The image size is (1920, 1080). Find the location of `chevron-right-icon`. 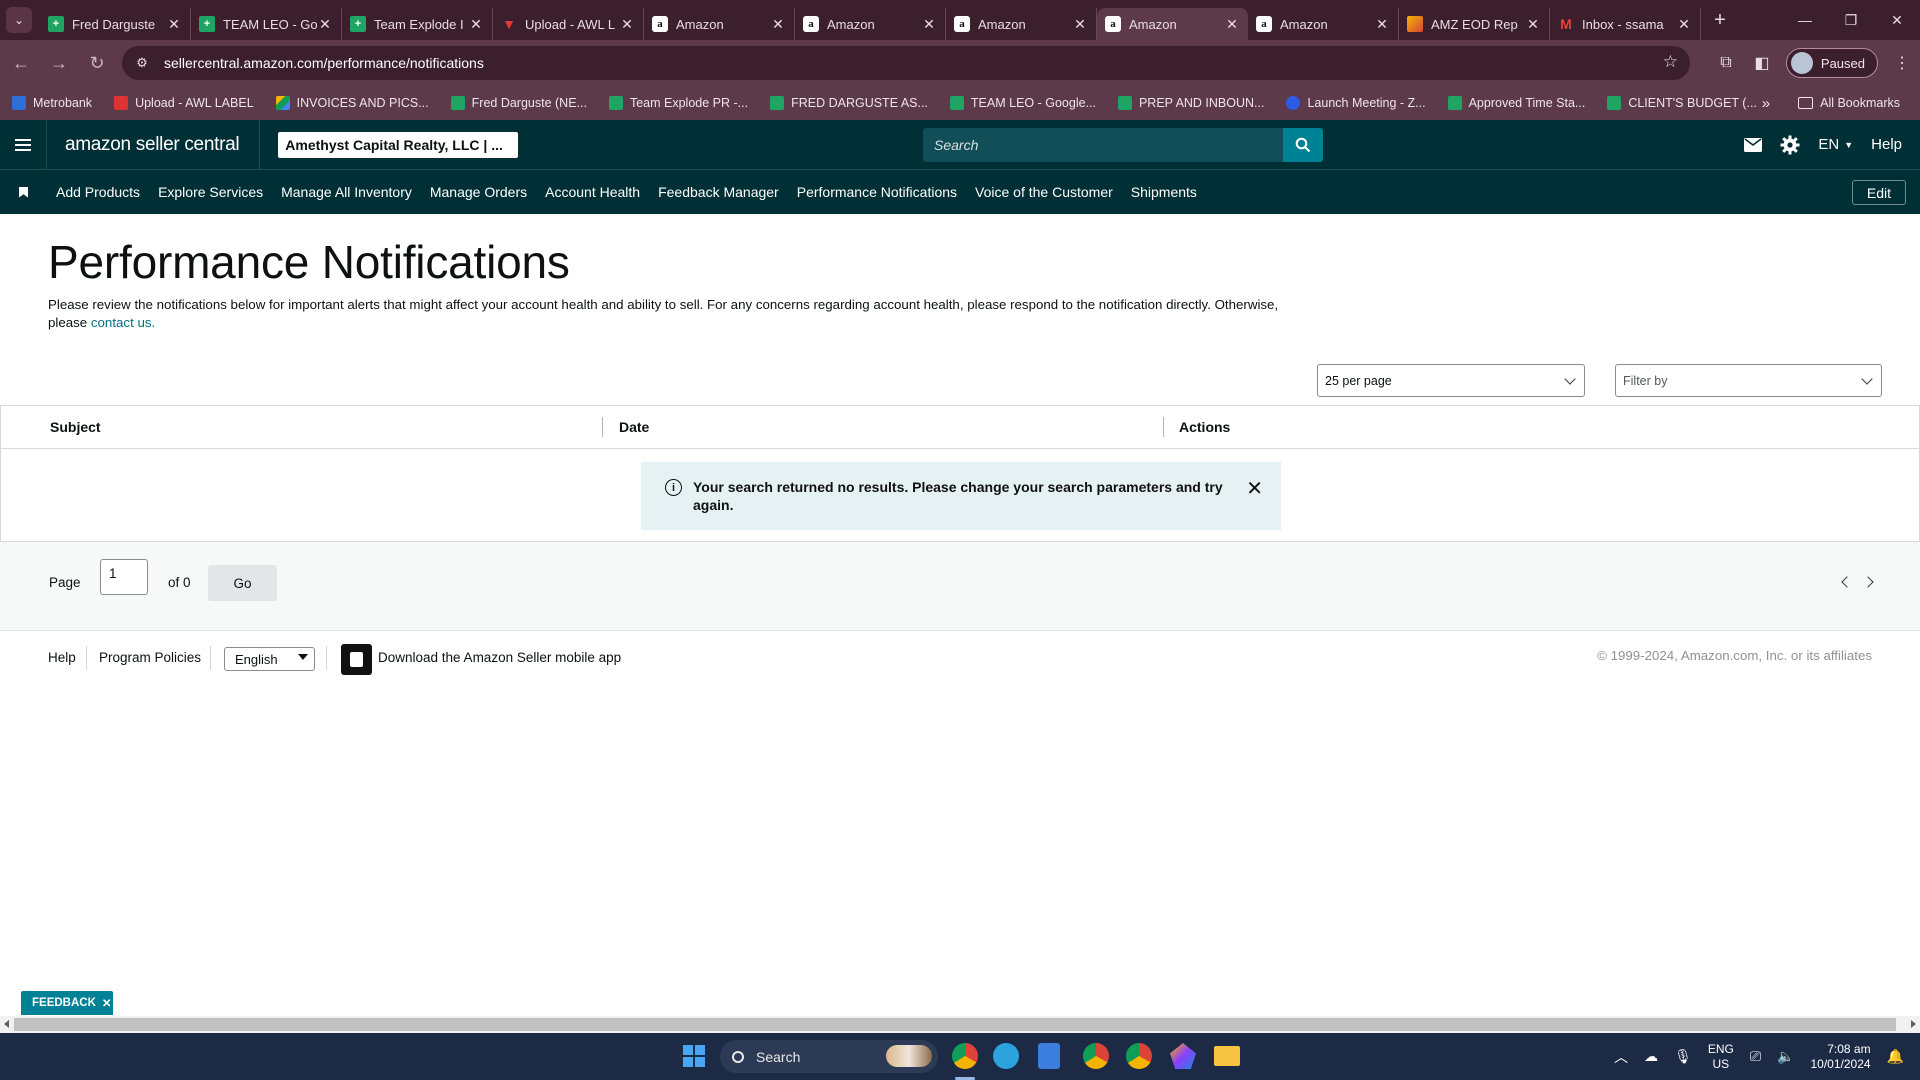

chevron-right-icon is located at coordinates (1868, 582).